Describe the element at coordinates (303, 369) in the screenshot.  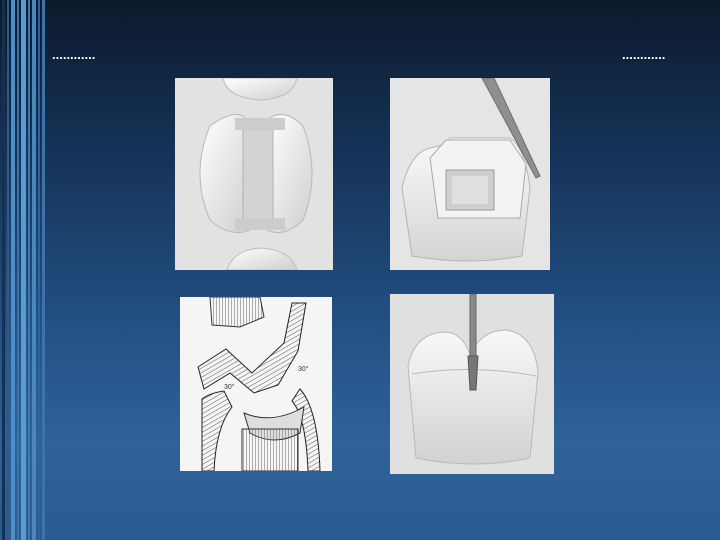
I see `angle-label-1: 30°` at that location.